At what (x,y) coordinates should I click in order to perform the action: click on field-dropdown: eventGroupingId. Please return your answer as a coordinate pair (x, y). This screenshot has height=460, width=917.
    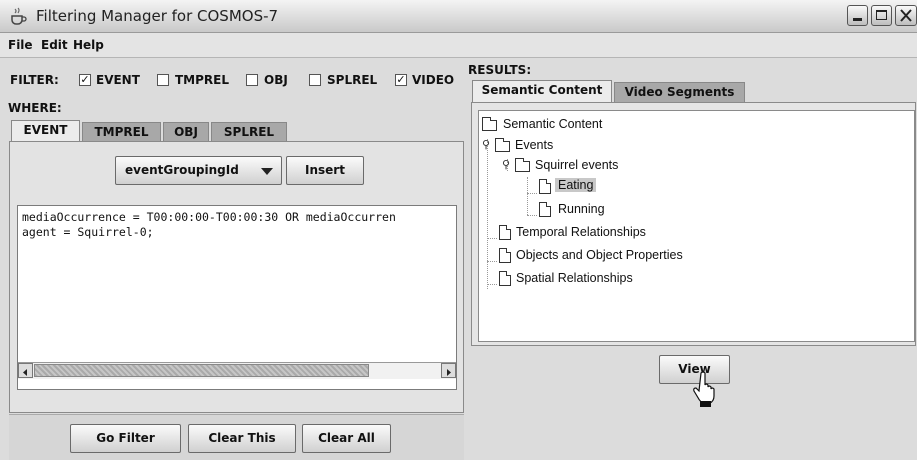
    Looking at the image, I should click on (198, 170).